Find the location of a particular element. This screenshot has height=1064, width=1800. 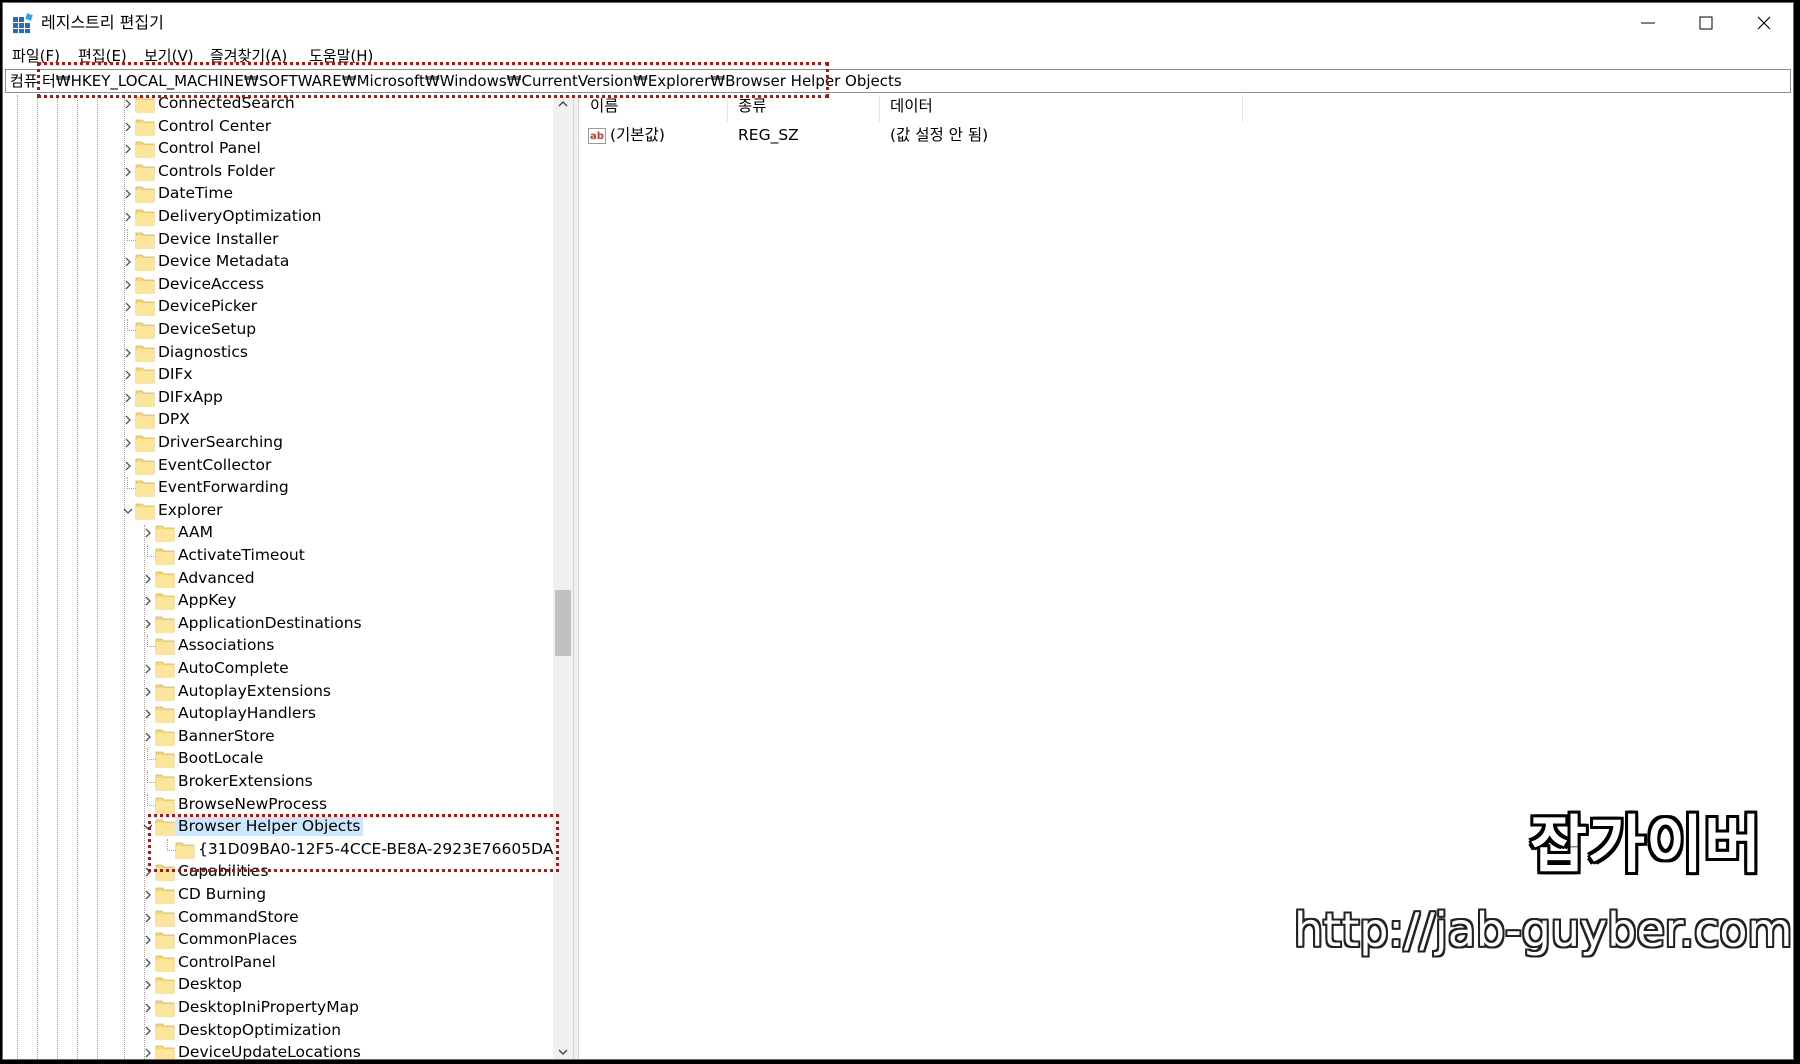

minimize-button is located at coordinates (1648, 23).